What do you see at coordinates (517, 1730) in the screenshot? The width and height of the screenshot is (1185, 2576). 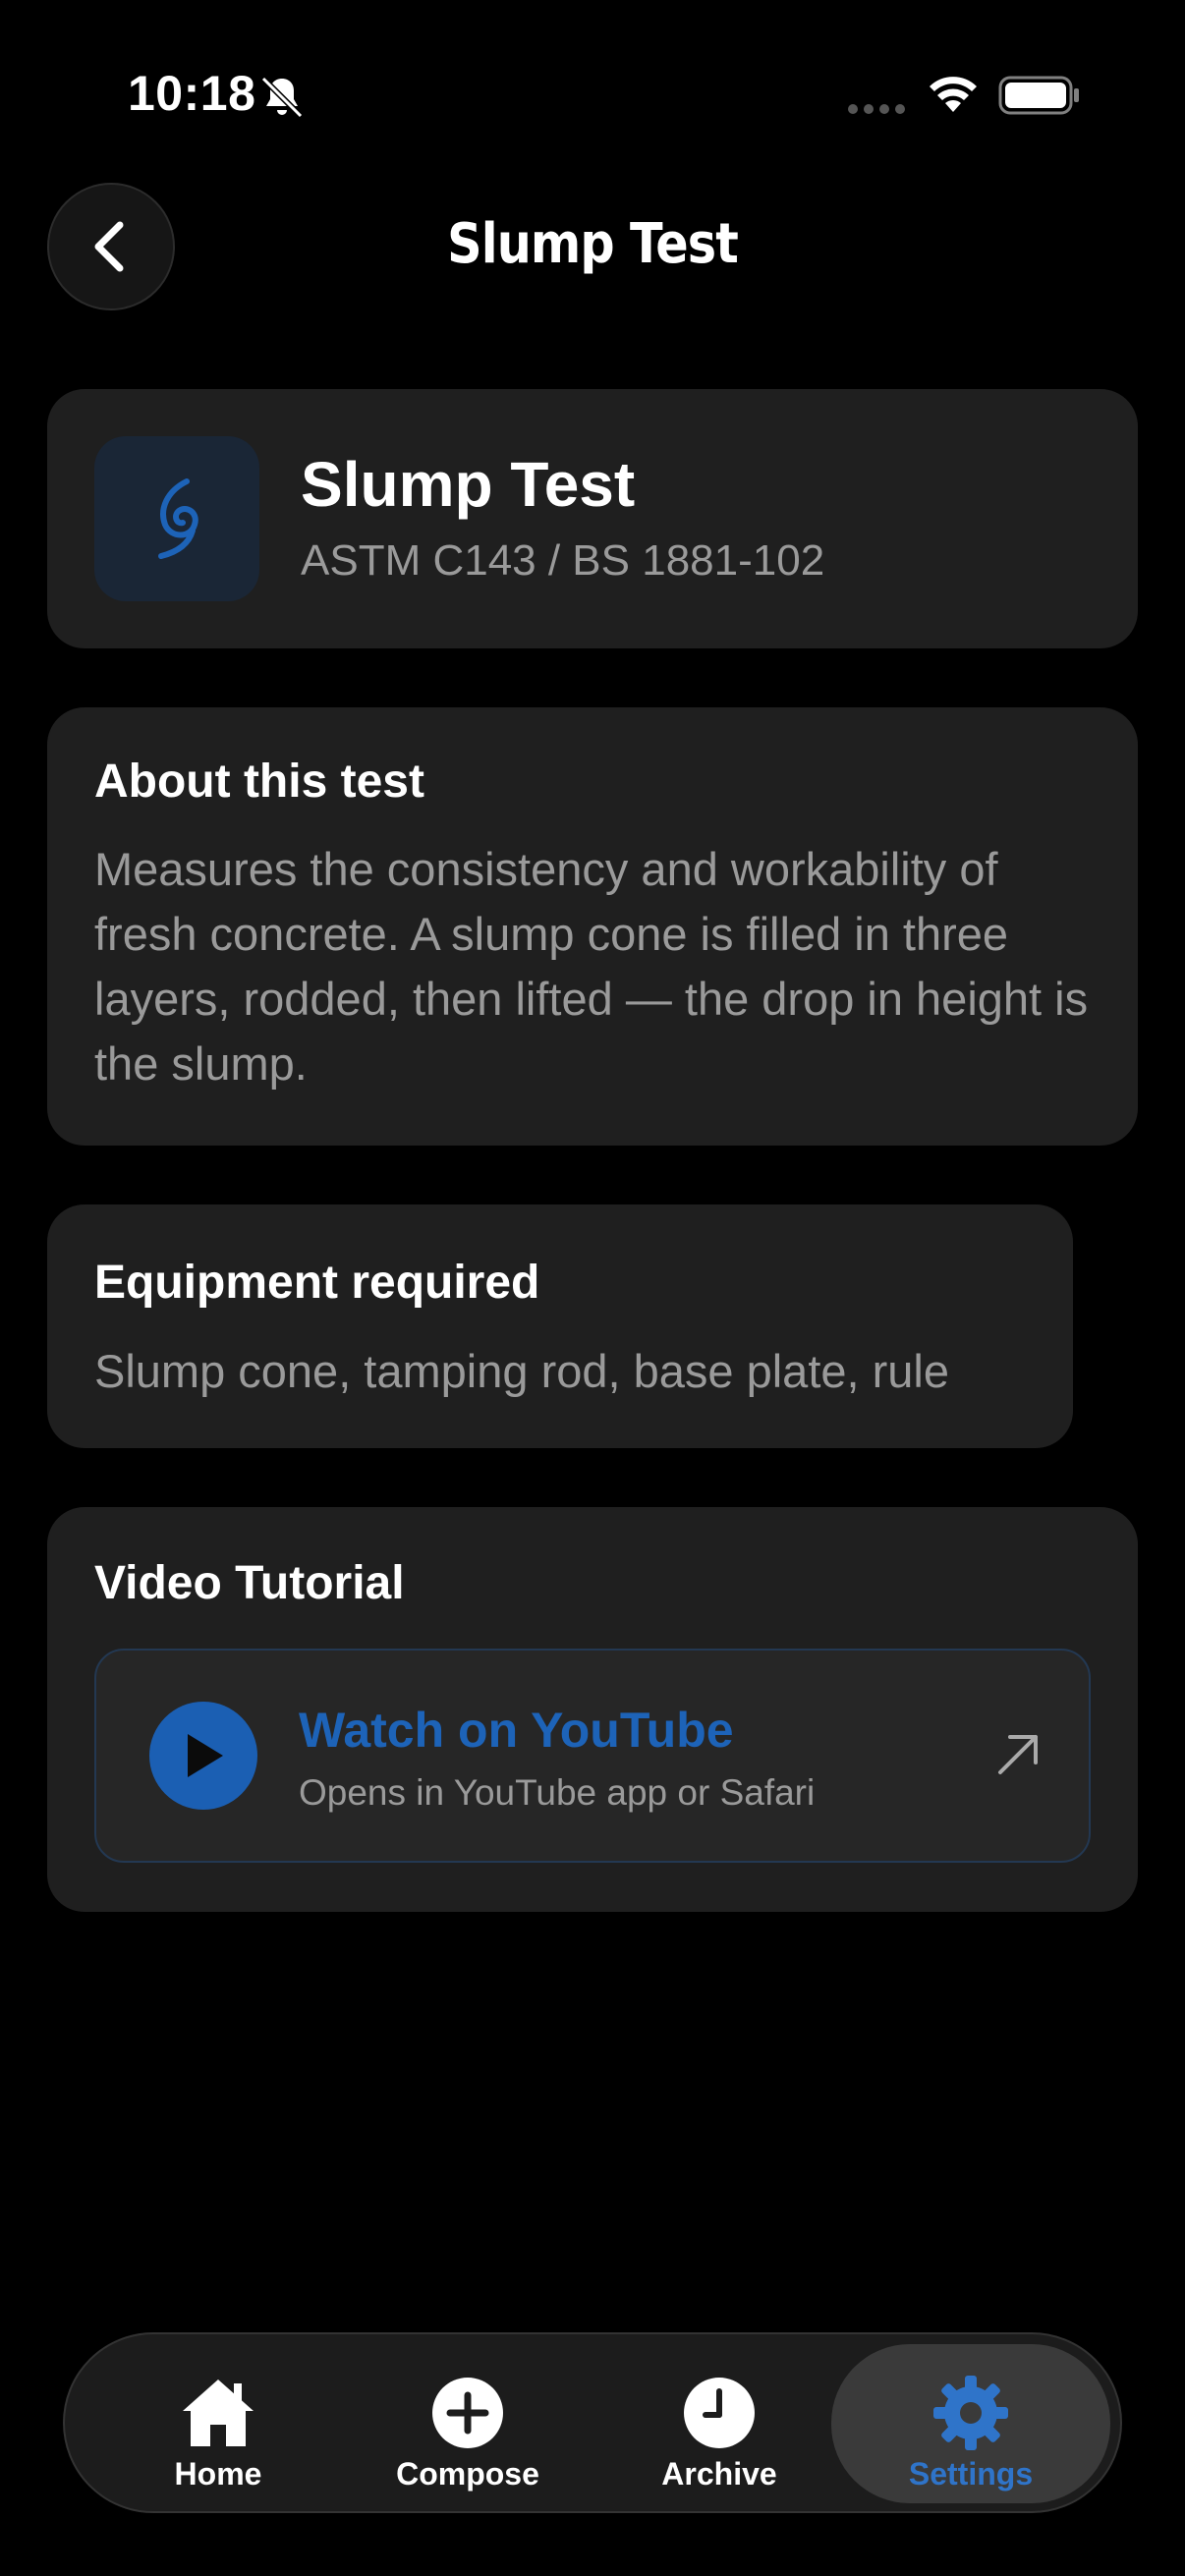 I see `youtube-button-title: Watch on YouTube` at bounding box center [517, 1730].